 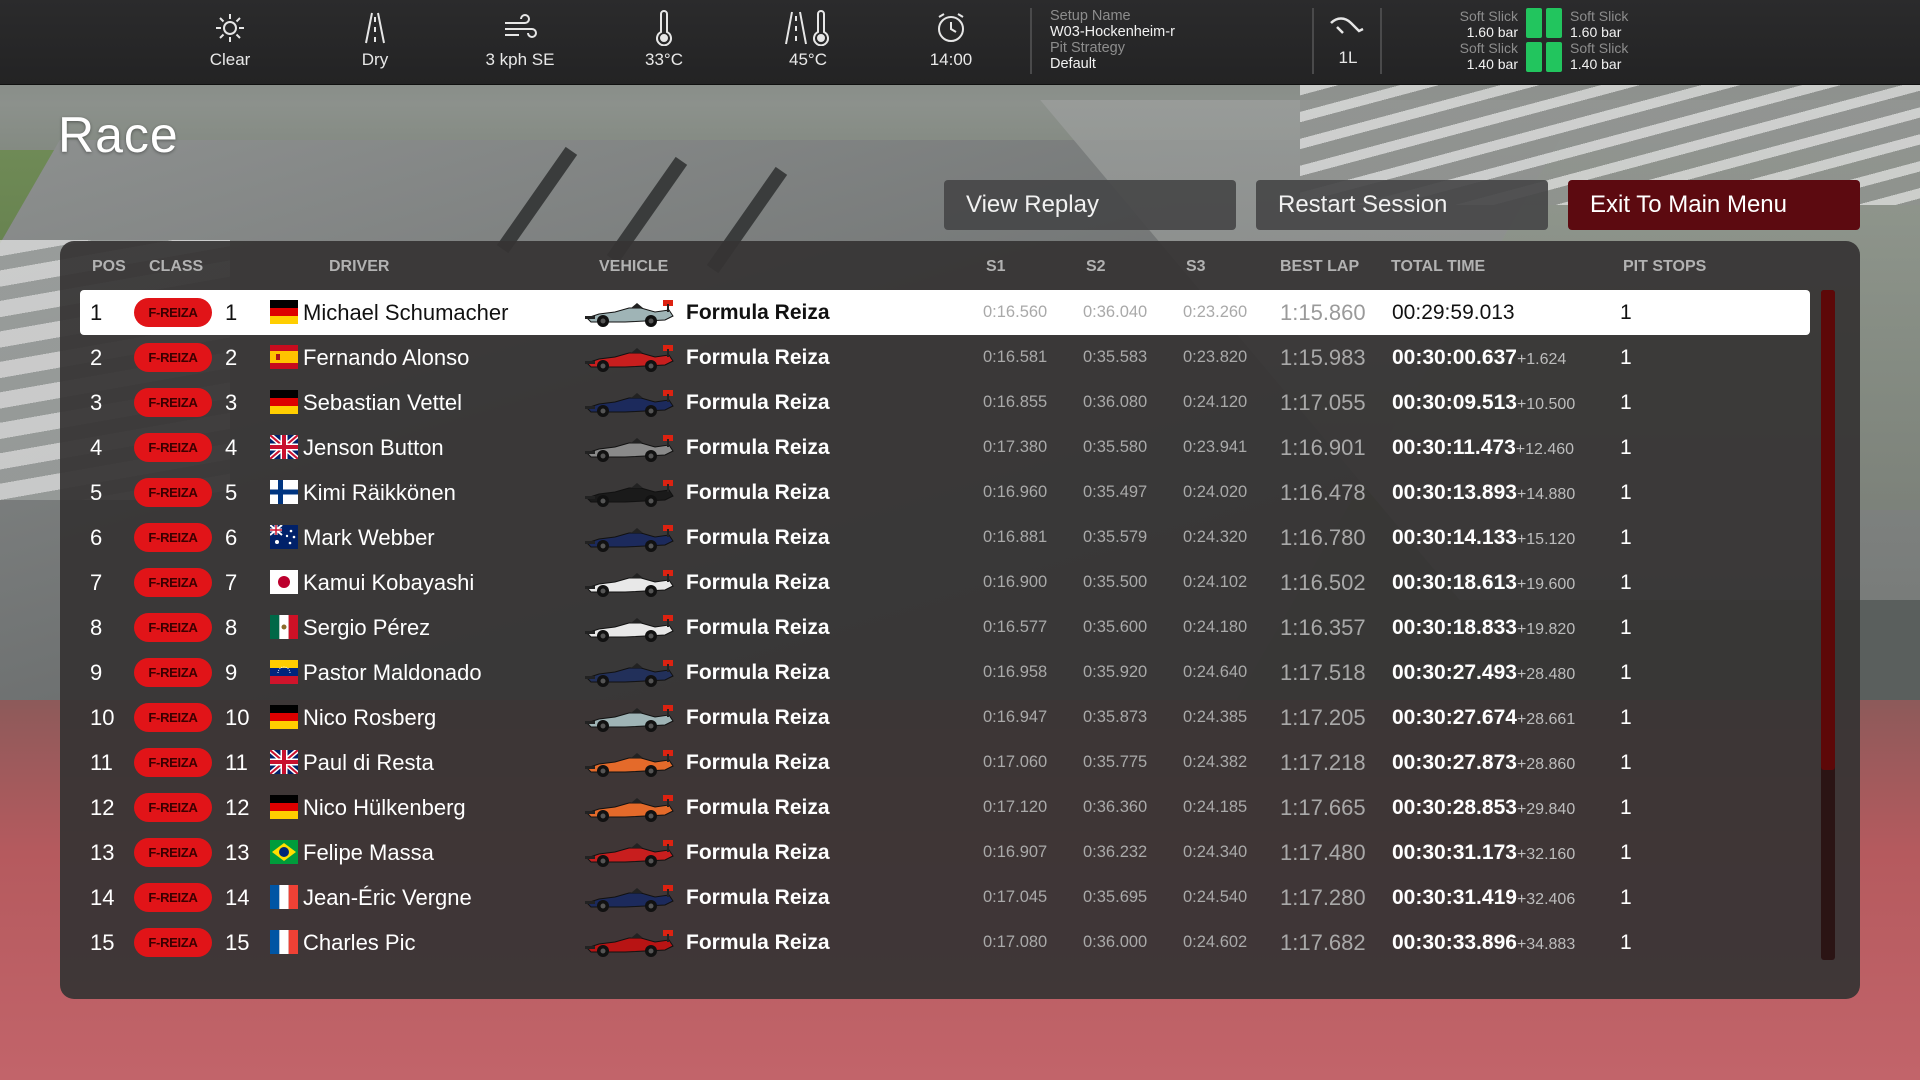 I want to click on sector-2-time: 0:35.579, so click(x=1115, y=537).